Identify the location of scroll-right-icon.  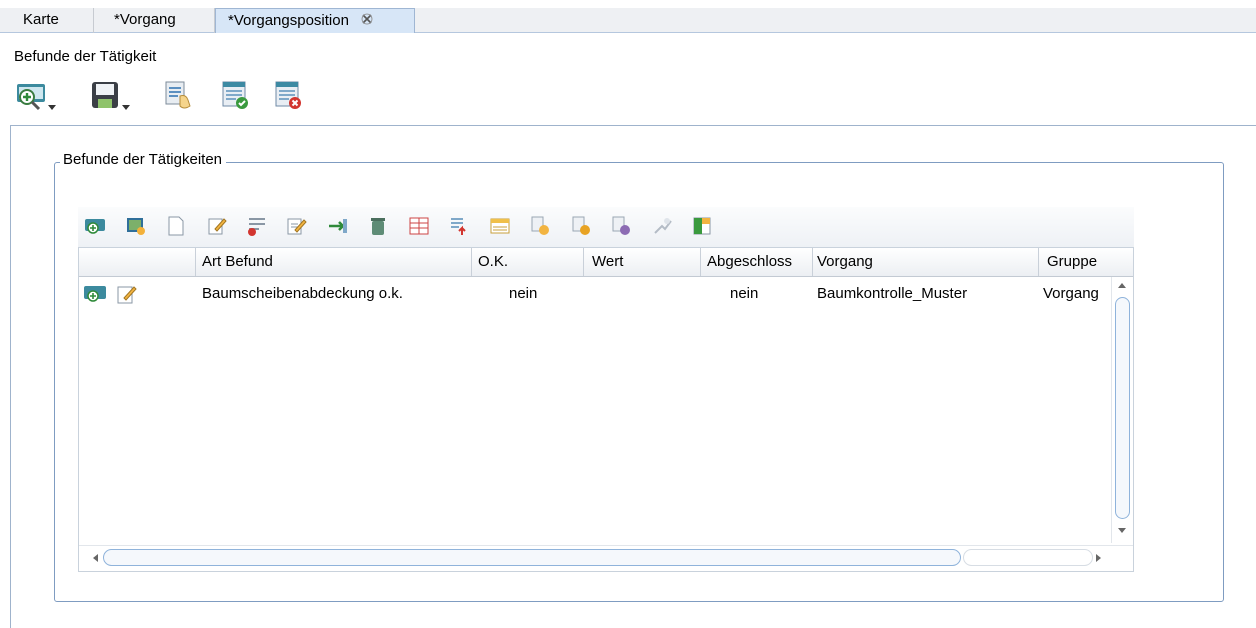
(1098, 558).